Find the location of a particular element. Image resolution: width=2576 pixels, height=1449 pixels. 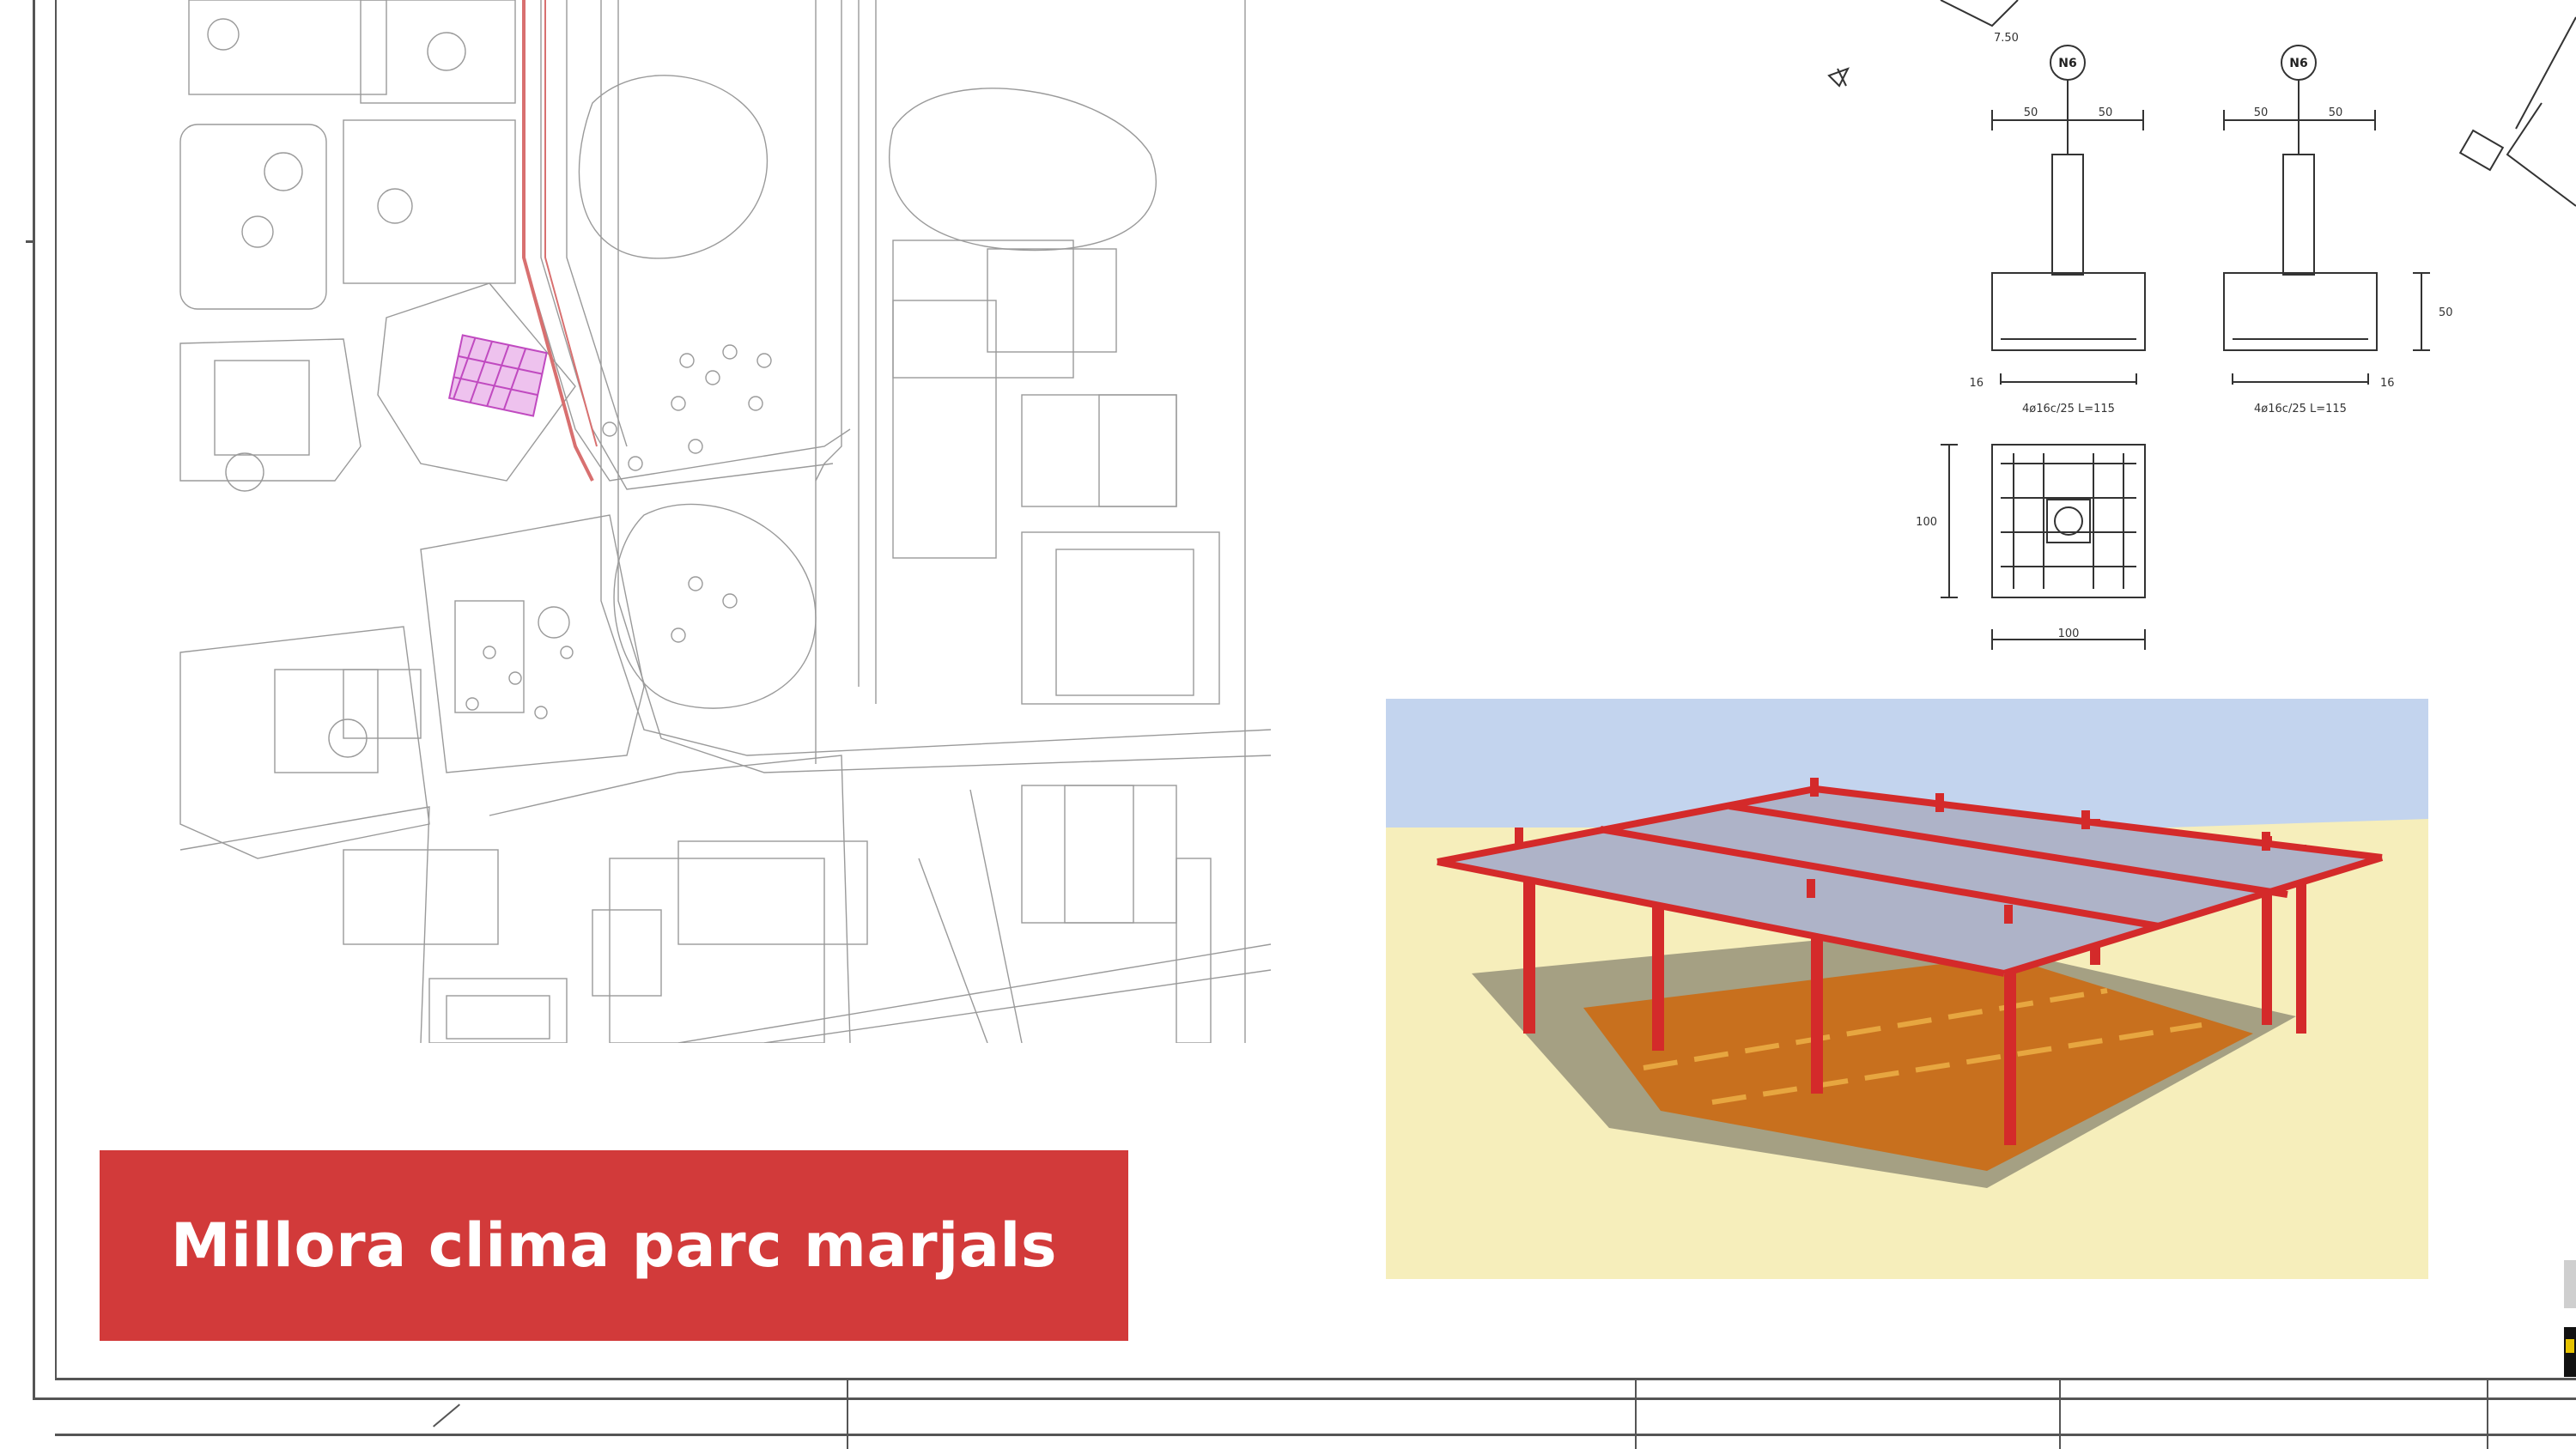

title-banner: Millora clima parc marjals is located at coordinates (614, 1245).